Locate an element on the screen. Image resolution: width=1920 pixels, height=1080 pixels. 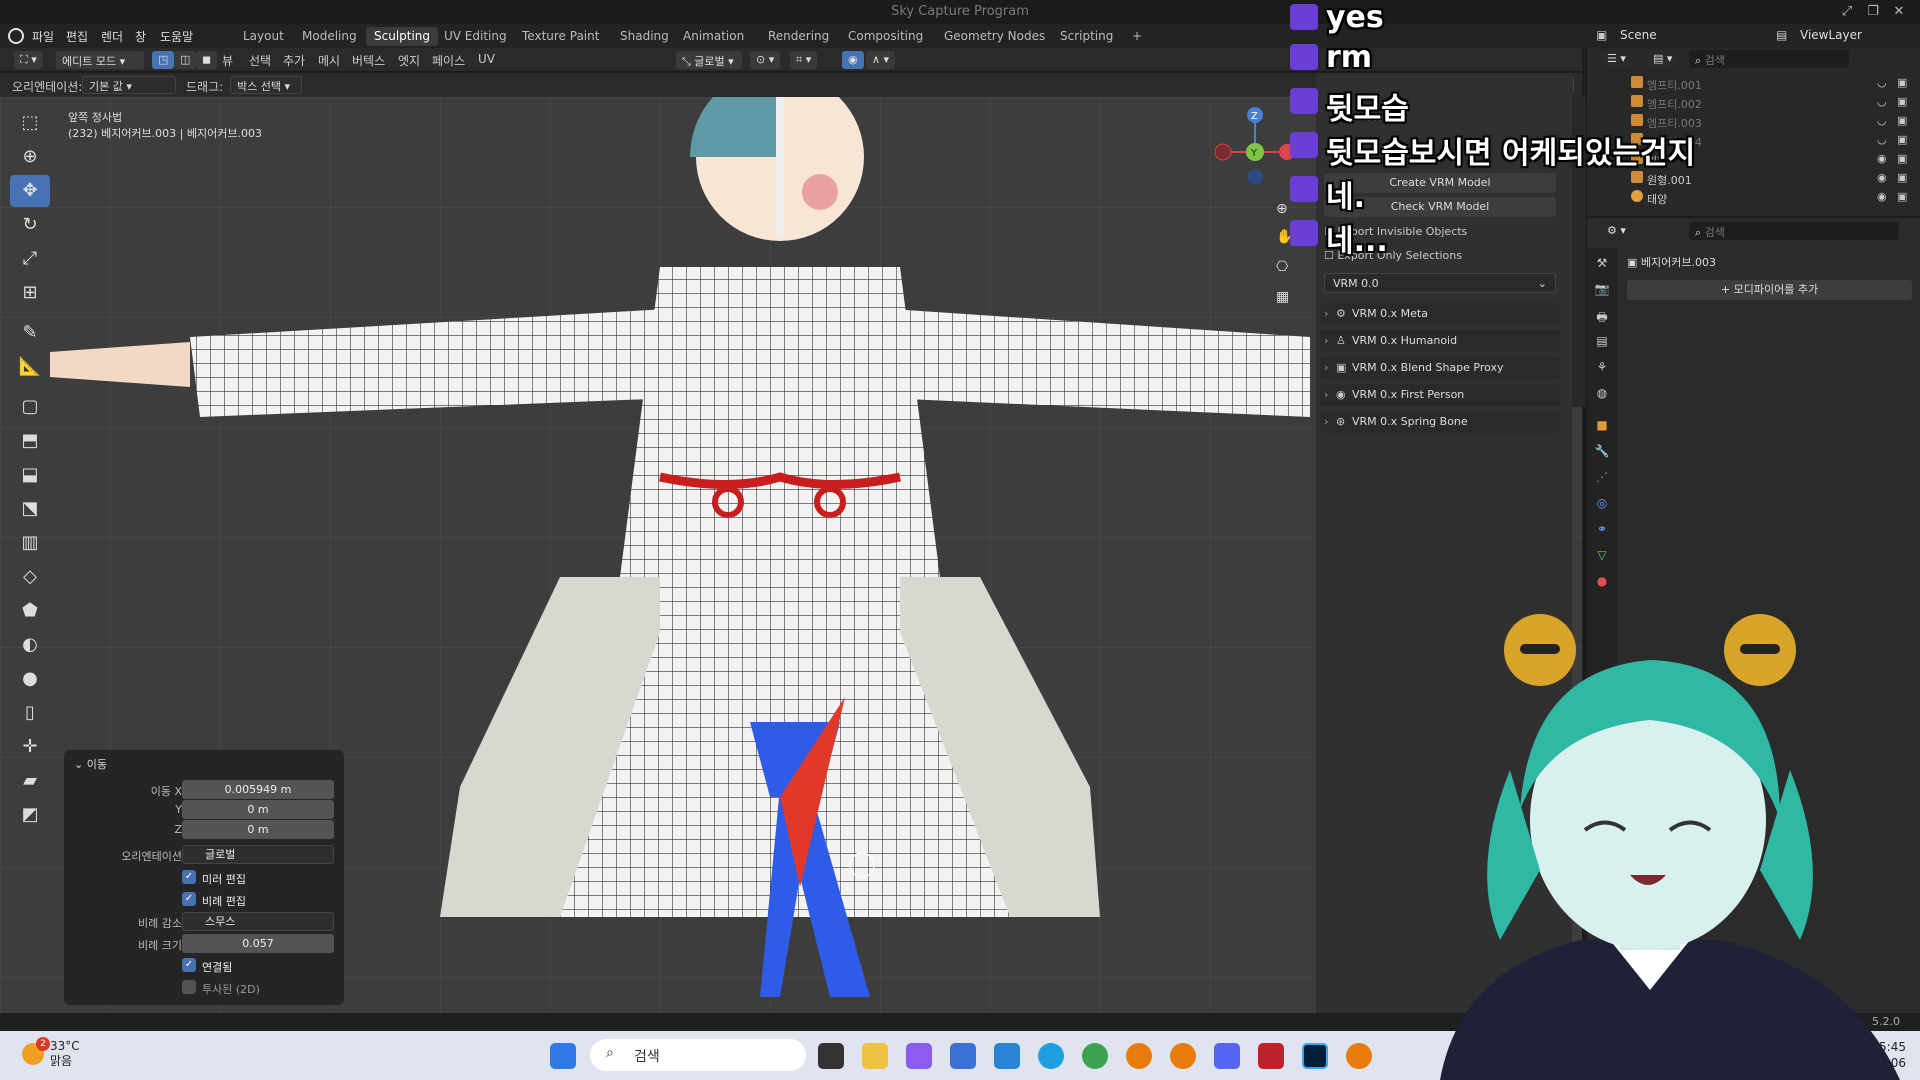
proportional-edit-icon: ◉ is located at coordinates (853, 60).